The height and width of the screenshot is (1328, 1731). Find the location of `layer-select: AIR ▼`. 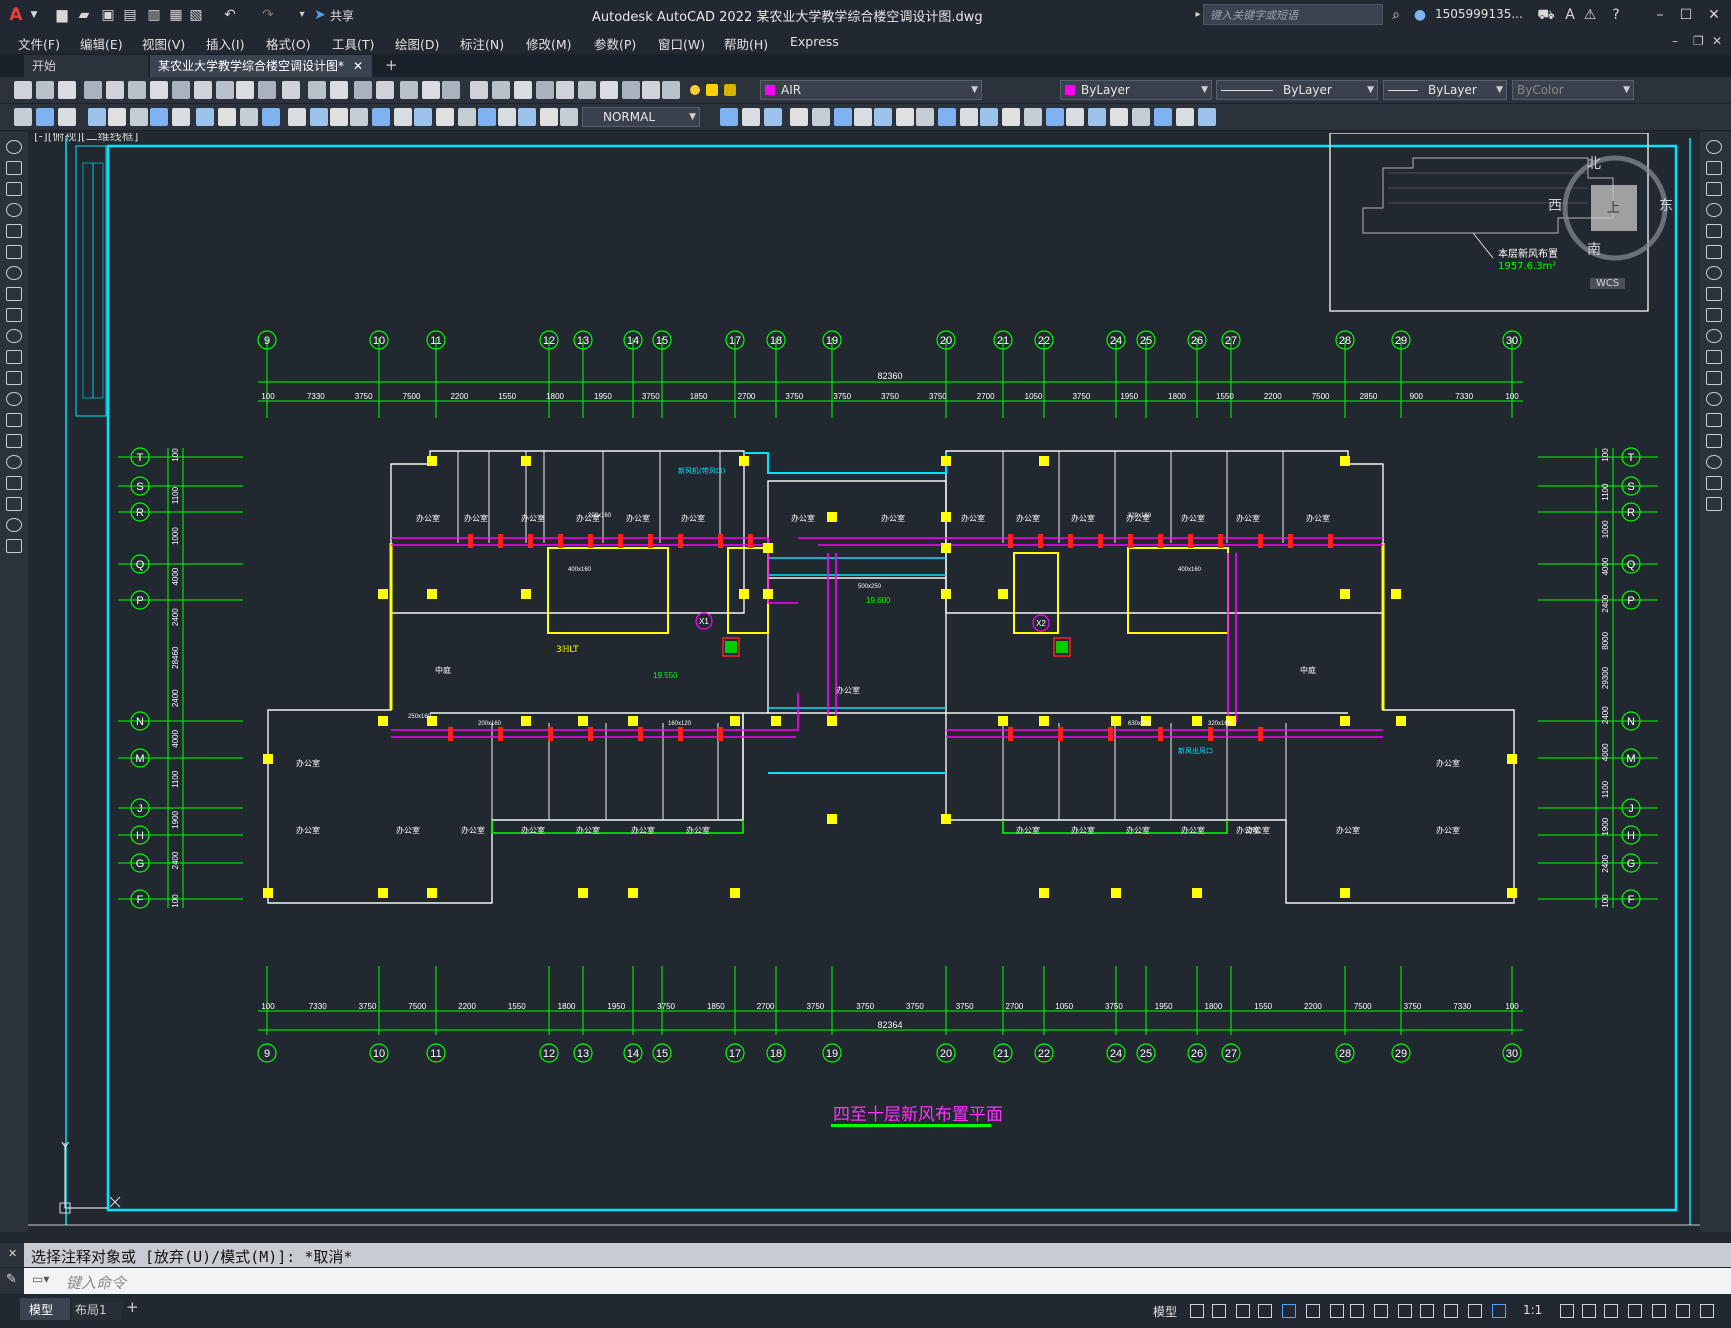

layer-select: AIR ▼ is located at coordinates (871, 90).